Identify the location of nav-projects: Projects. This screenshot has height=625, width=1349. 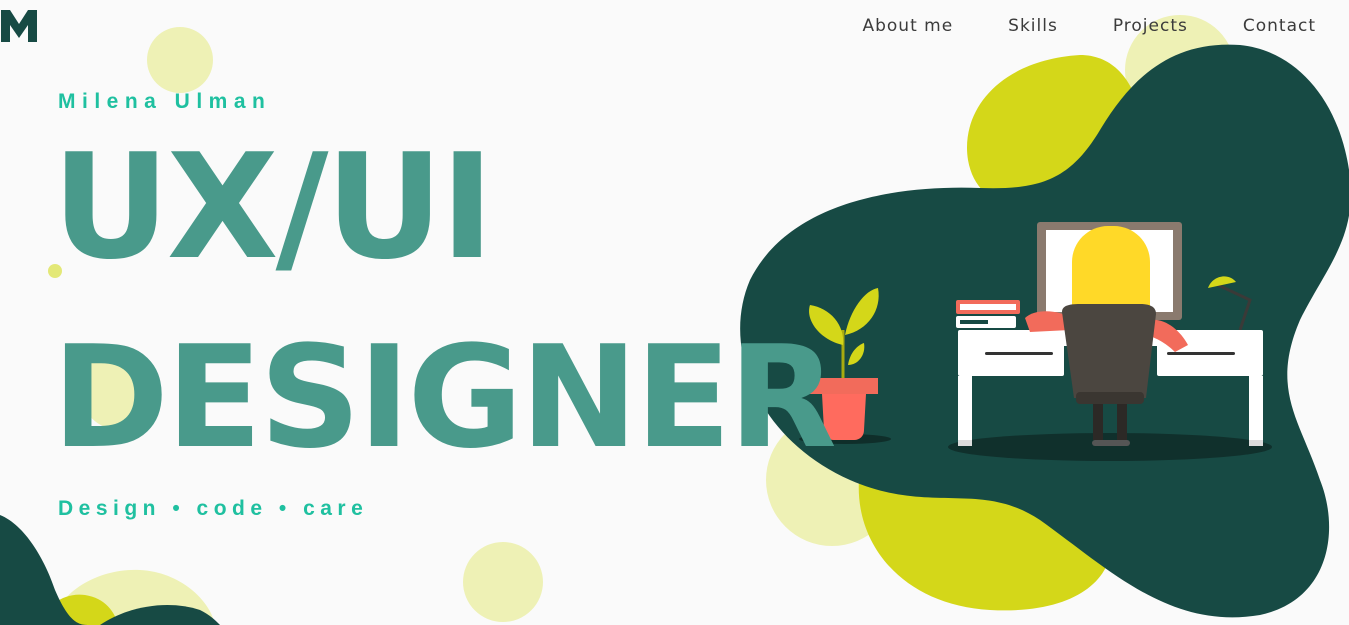
(1150, 26).